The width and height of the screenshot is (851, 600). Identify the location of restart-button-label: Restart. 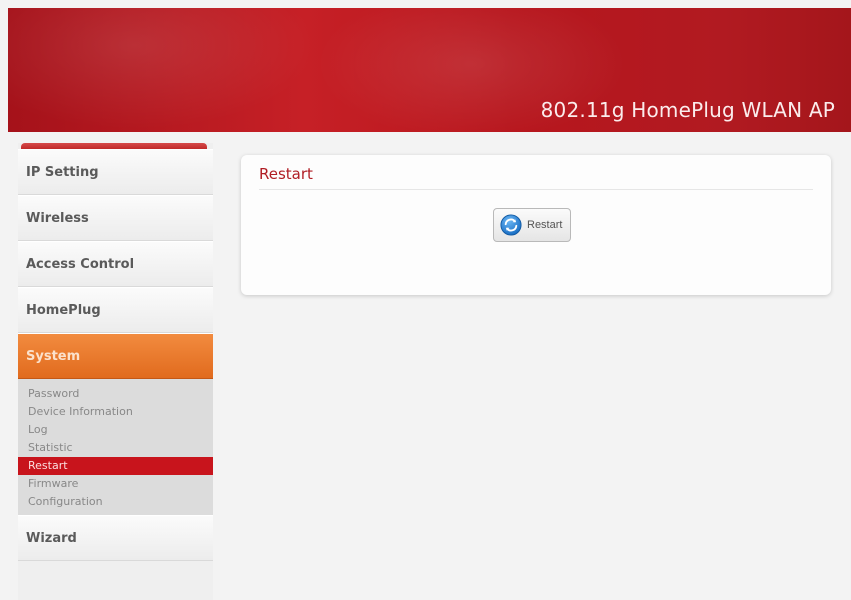
(545, 225).